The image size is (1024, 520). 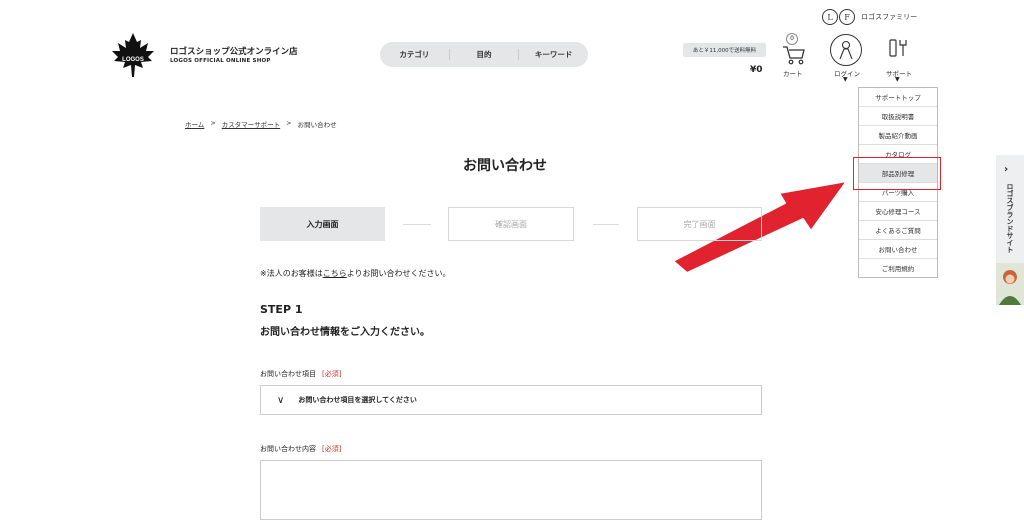 What do you see at coordinates (792, 39) in the screenshot?
I see `cart-count-badge: 0` at bounding box center [792, 39].